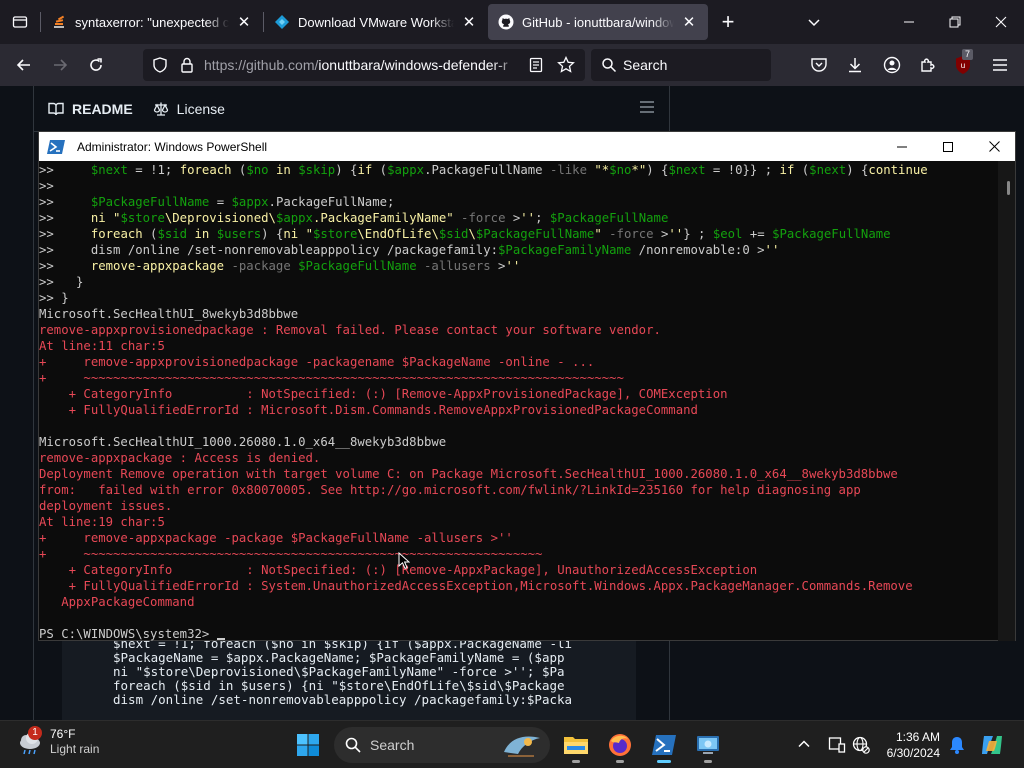  I want to click on tab-syntaxerror: syntaxerror: "unexpected chara ✕, so click(152, 22).